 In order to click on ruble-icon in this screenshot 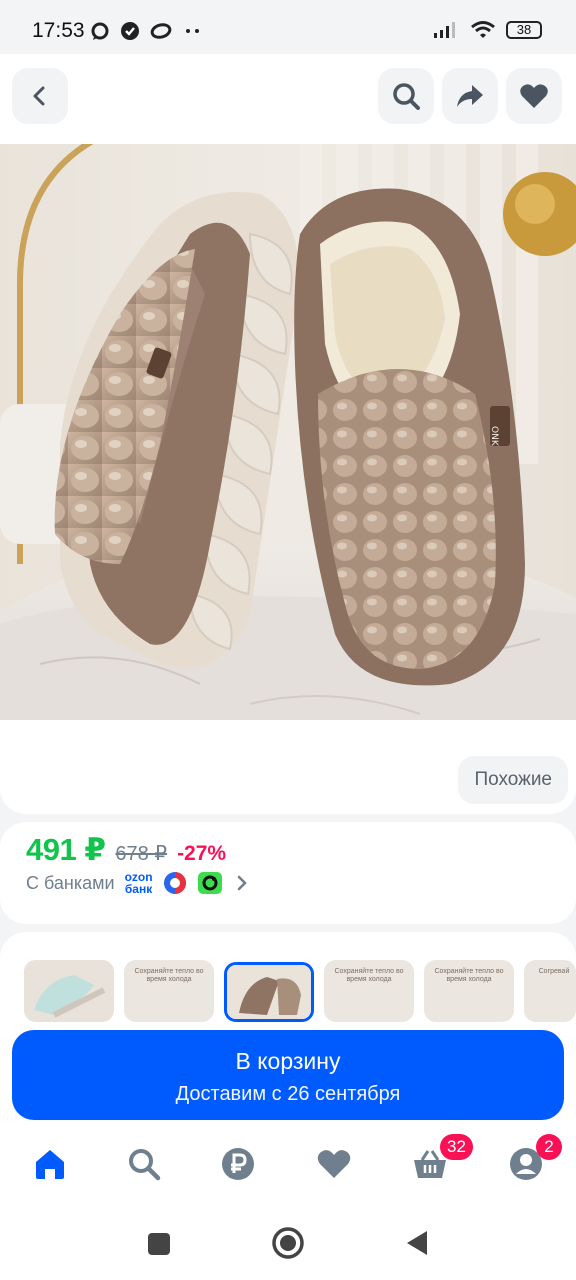, I will do `click(238, 1164)`.